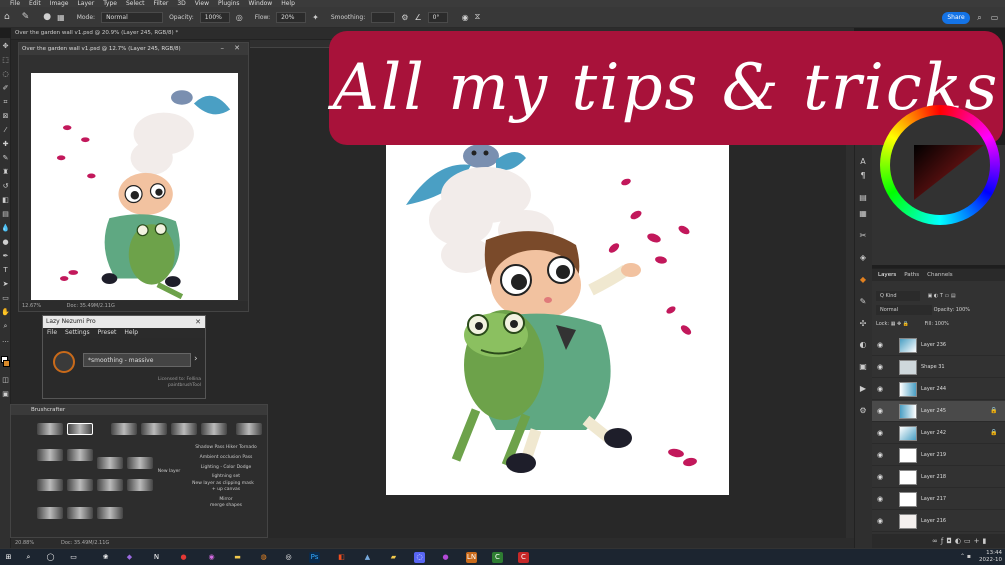  I want to click on move-tool-icon: ✥, so click(5, 46).